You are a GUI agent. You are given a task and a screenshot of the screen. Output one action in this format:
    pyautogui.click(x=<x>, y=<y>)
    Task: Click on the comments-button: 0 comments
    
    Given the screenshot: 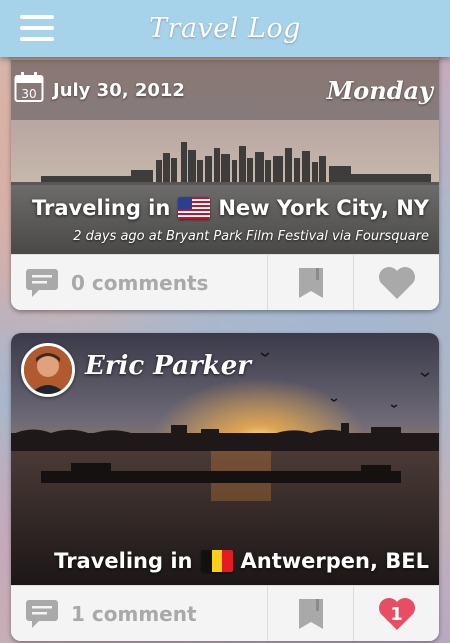 What is the action you would take?
    pyautogui.click(x=139, y=282)
    